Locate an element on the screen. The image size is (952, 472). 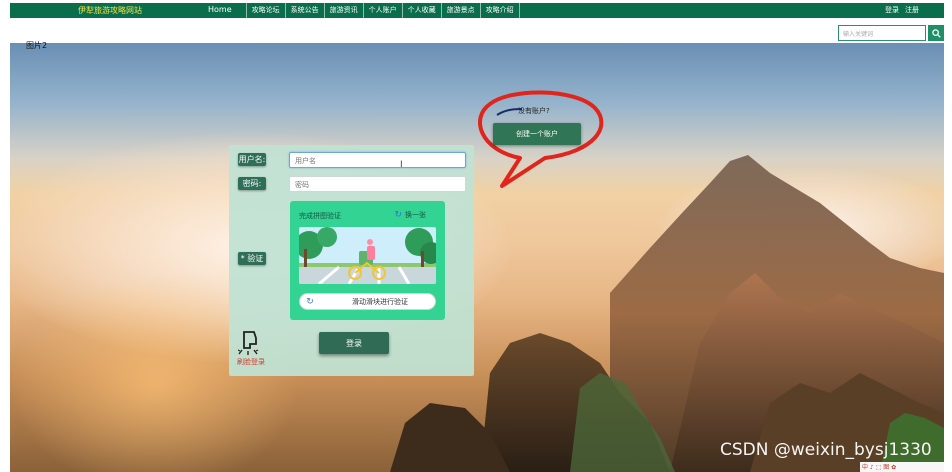
captcha-refresh-button: ↻ 换一张 is located at coordinates (410, 215).